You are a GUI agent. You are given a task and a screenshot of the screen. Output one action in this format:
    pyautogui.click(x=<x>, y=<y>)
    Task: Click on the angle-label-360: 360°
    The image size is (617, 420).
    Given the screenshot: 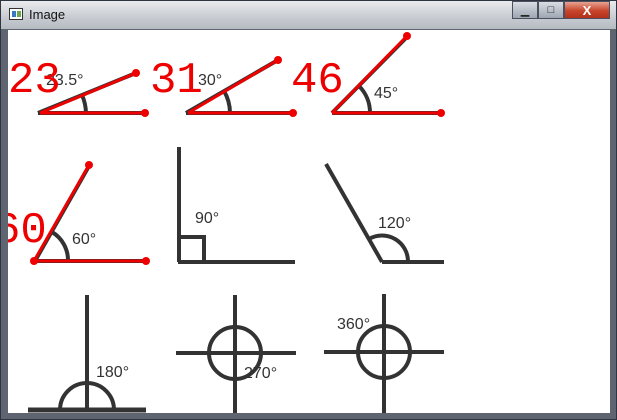 What is the action you would take?
    pyautogui.click(x=353, y=324)
    